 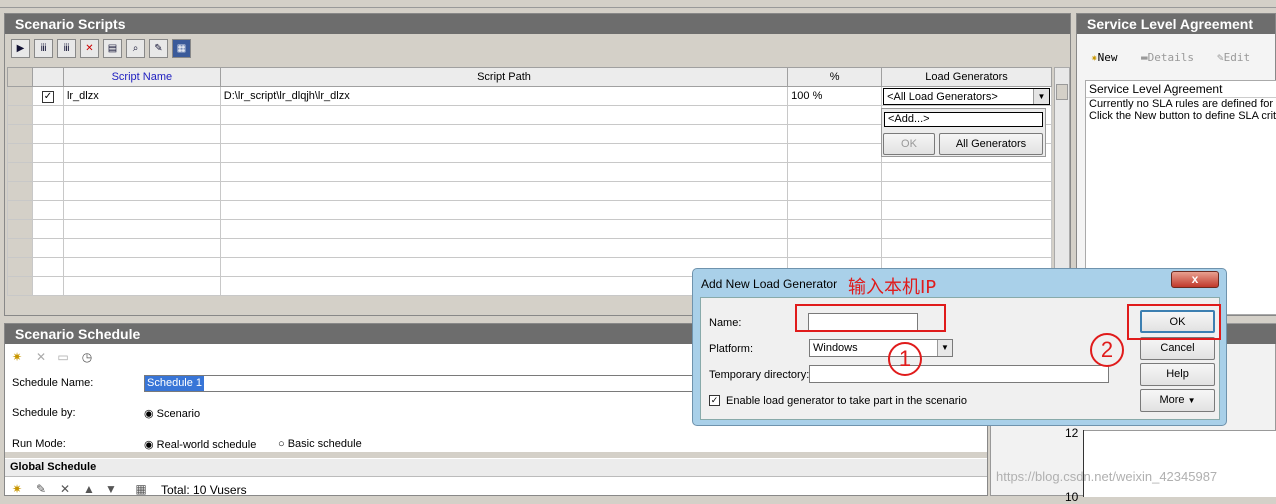 What do you see at coordinates (892, 287) in the screenshot?
I see `dialog-annotation: 输入本机IP` at bounding box center [892, 287].